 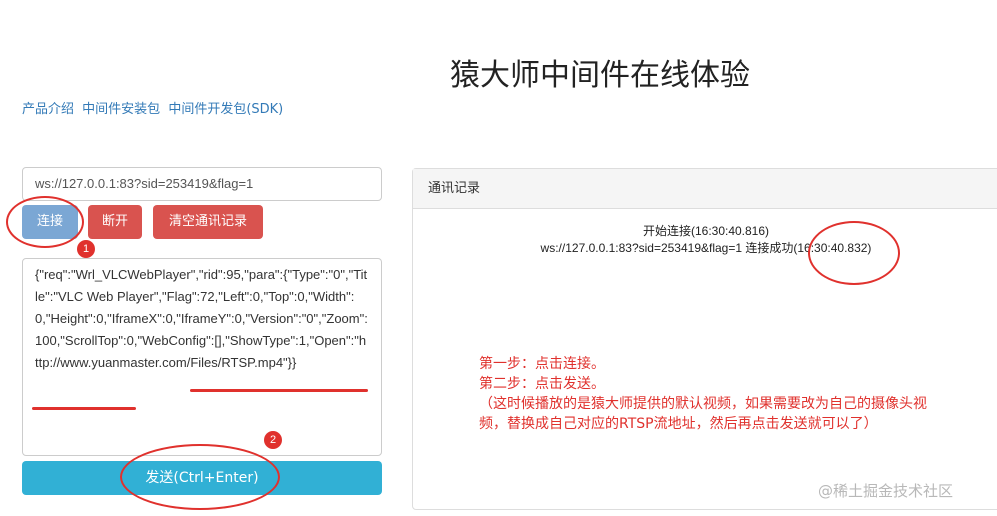 What do you see at coordinates (115, 222) in the screenshot?
I see `disconnect-button: 断开` at bounding box center [115, 222].